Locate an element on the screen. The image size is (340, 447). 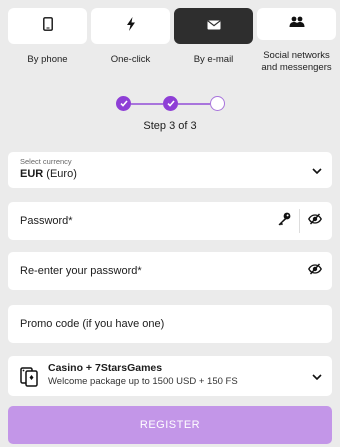
tab-one-click-box is located at coordinates (130, 26).